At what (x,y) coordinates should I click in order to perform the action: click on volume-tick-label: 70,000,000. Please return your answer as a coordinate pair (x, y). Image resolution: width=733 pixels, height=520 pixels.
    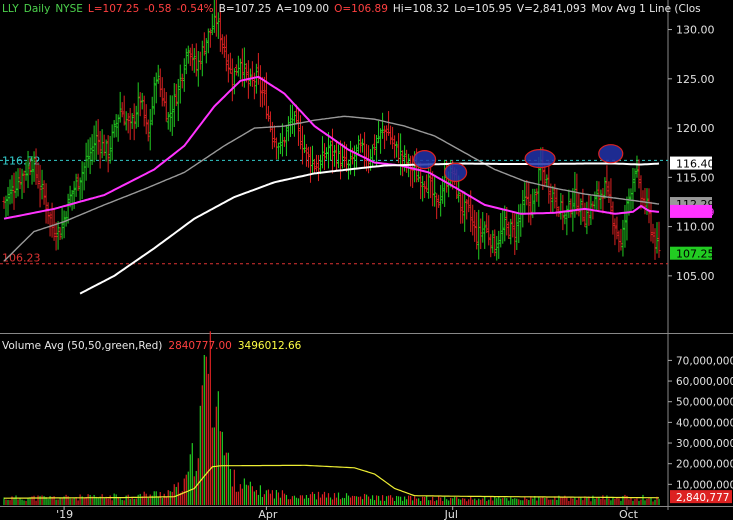
    Looking at the image, I should click on (704, 361).